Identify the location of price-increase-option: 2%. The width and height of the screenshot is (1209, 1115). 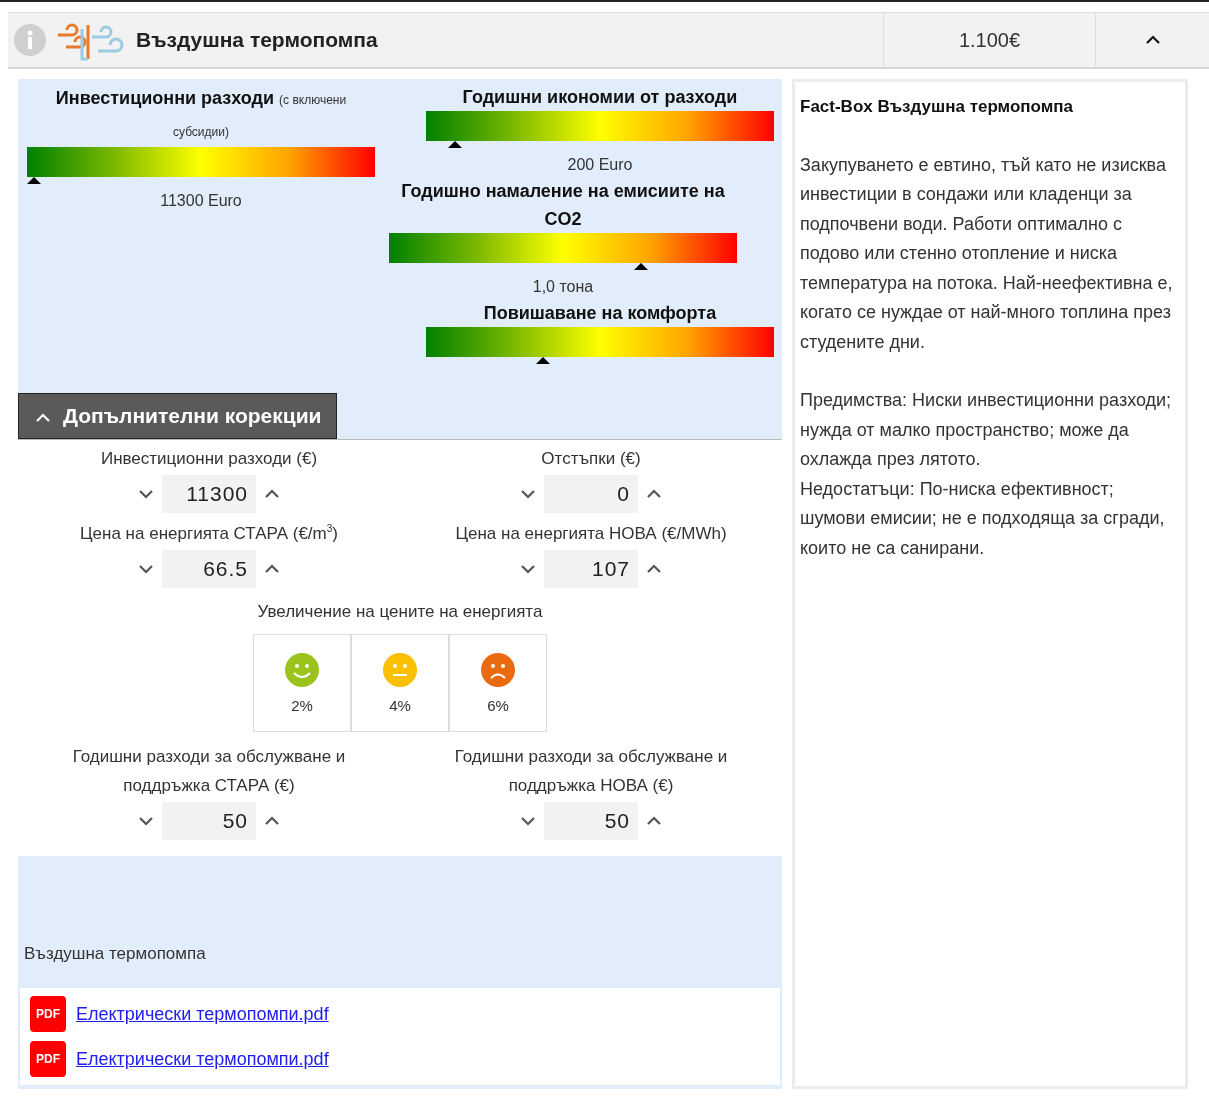
(302, 683).